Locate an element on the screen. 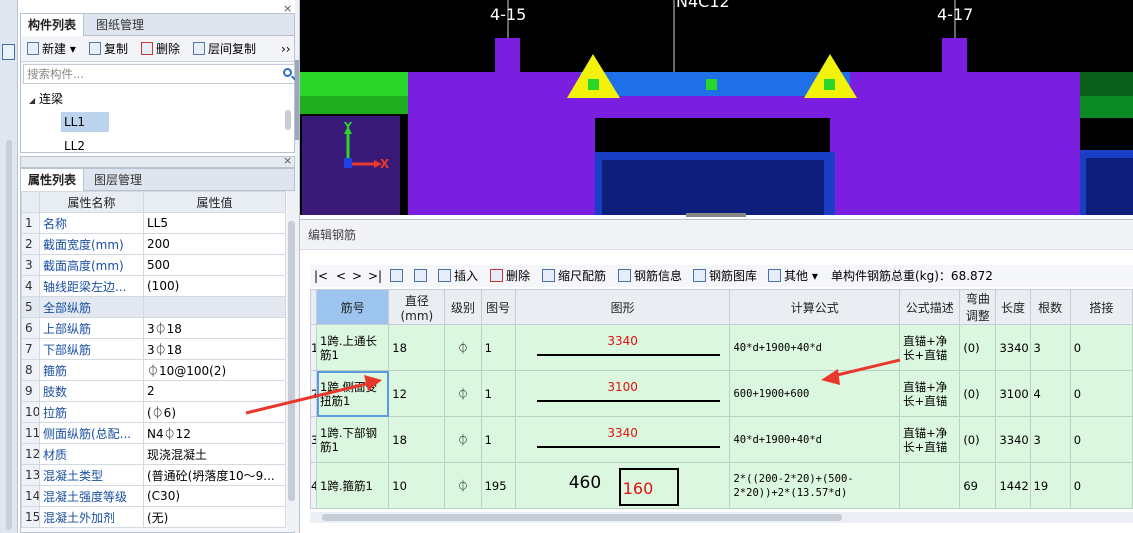  rebar-name-cell: 1跨.箍筋1 is located at coordinates (353, 485).